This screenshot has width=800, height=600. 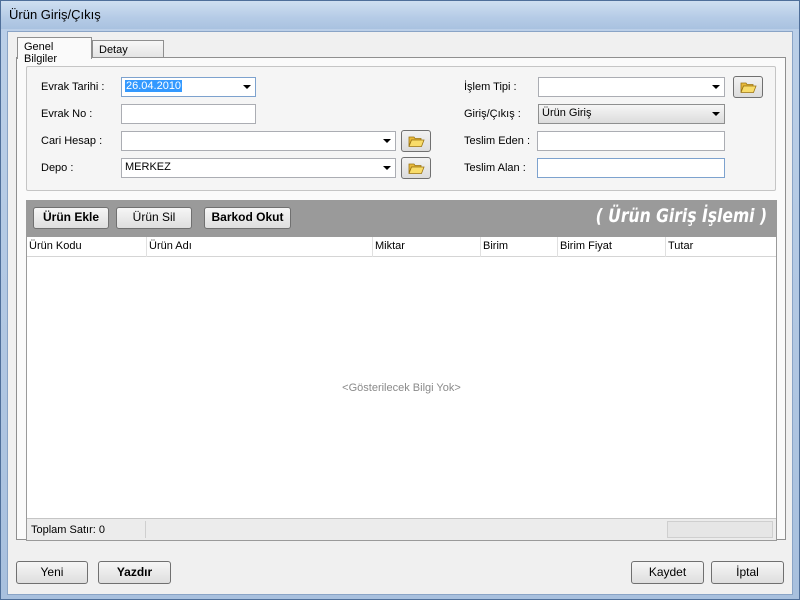 I want to click on evrak-no-label: Evrak No :, so click(x=67, y=114).